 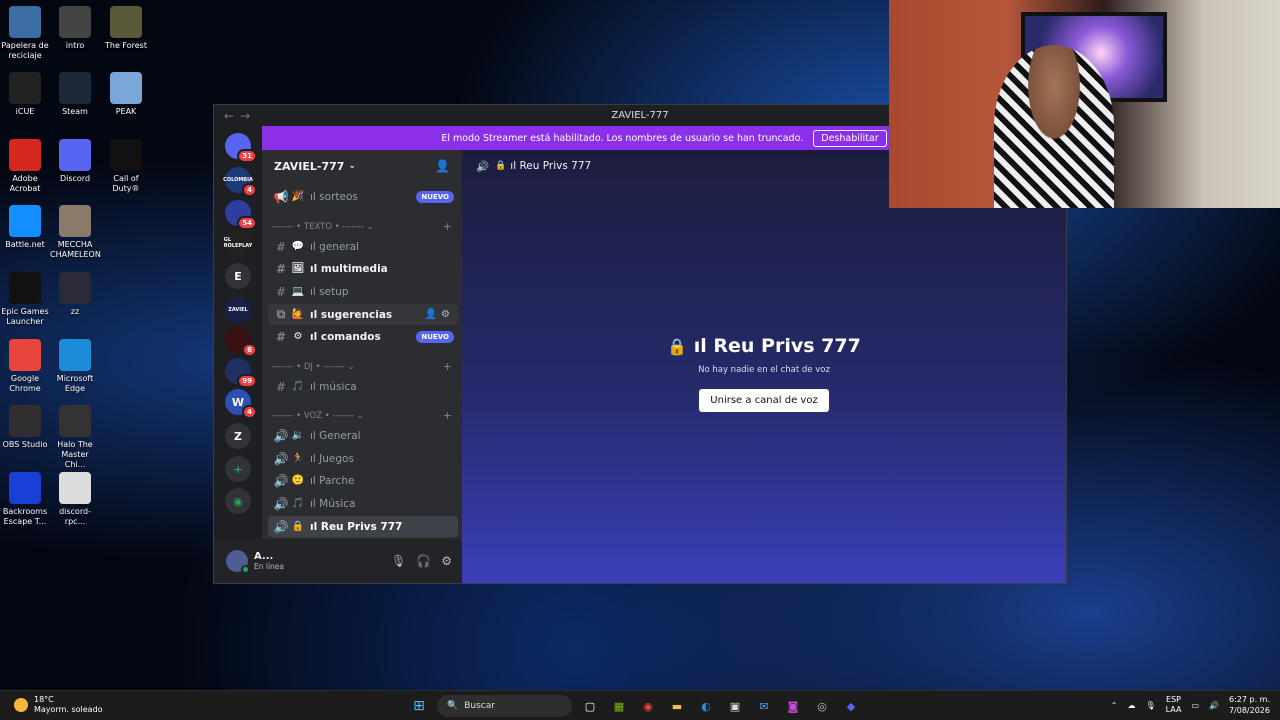 What do you see at coordinates (25, 427) in the screenshot?
I see `desktop-icon: OBS Studio` at bounding box center [25, 427].